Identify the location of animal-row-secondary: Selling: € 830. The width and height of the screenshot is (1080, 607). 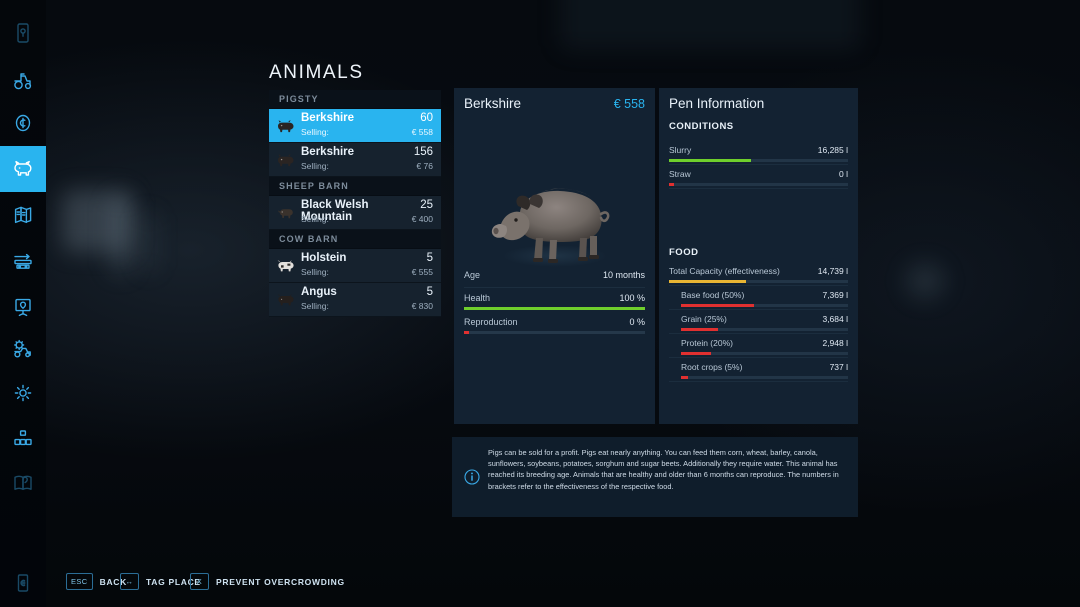
(367, 306).